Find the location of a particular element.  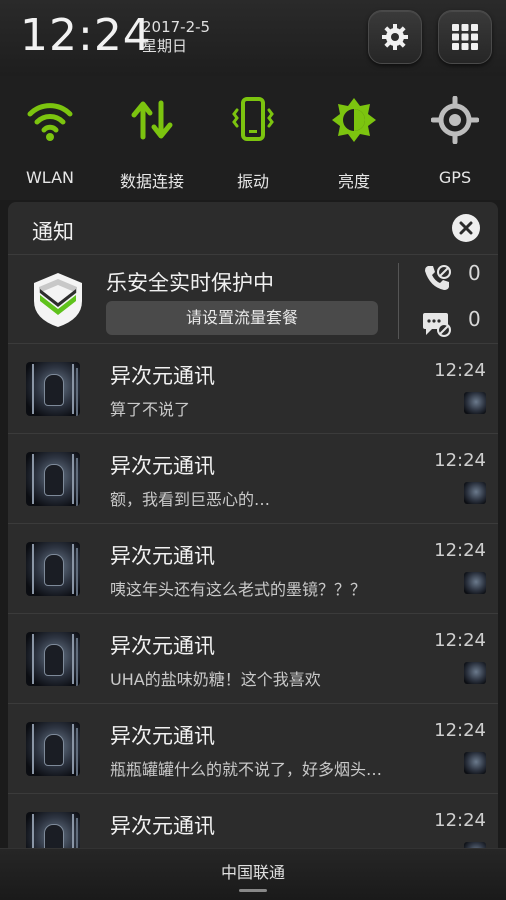

message-text: 算了不说了 is located at coordinates (150, 409).